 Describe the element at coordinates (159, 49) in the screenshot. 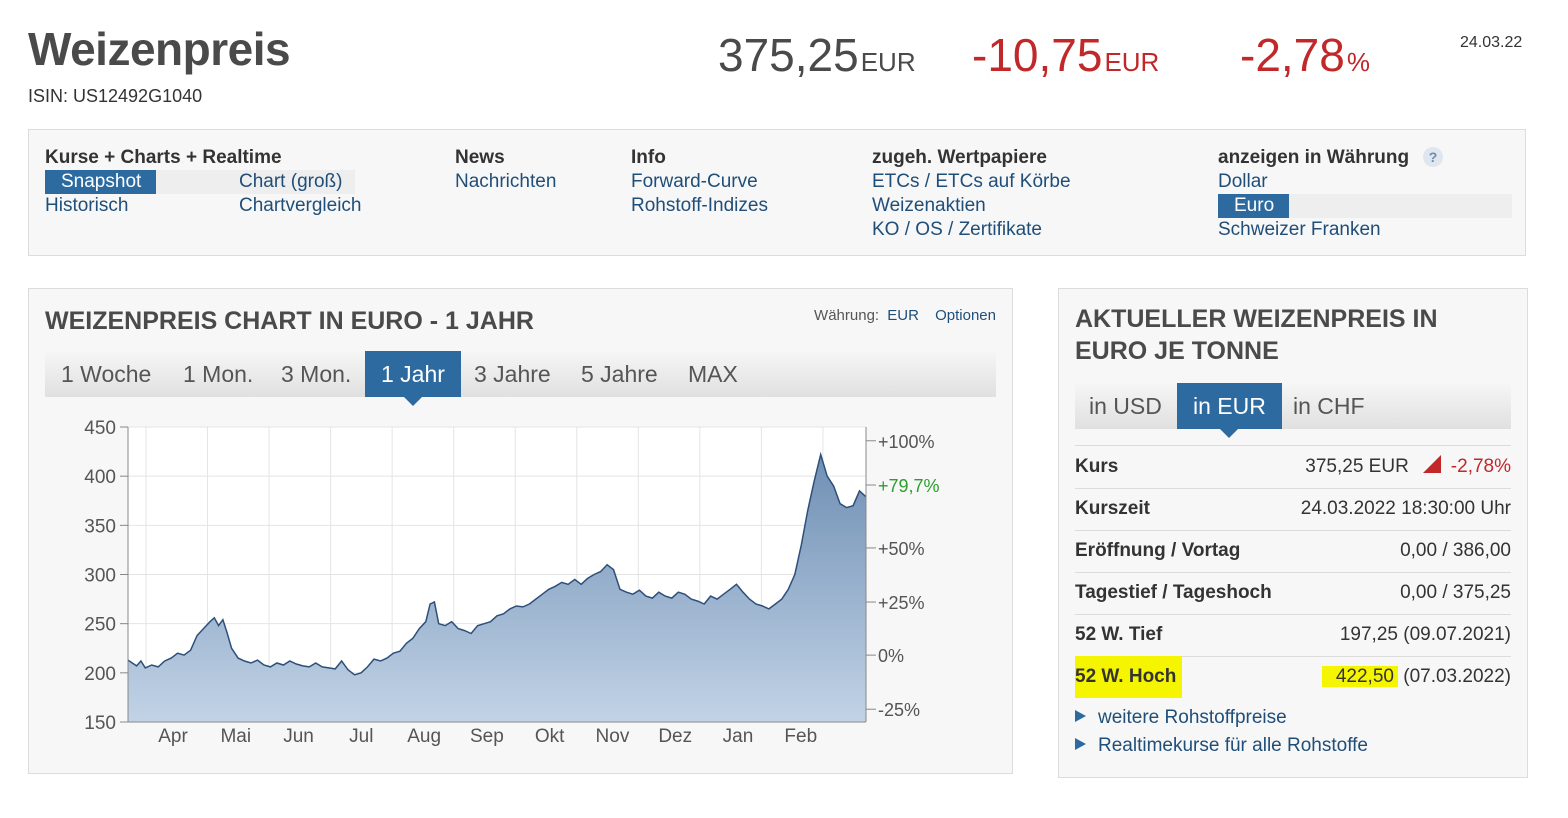

I see `page-title: Weizenpreis` at that location.